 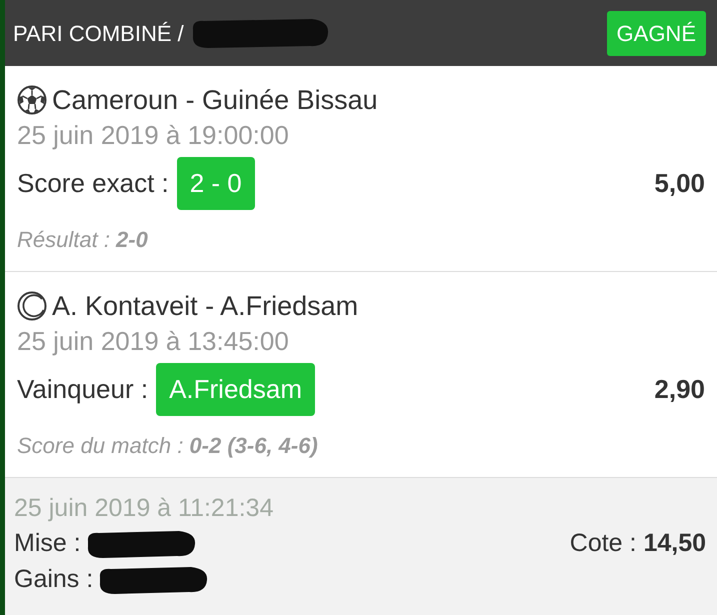 I want to click on result-text: Résultat : 2-0, so click(x=83, y=240).